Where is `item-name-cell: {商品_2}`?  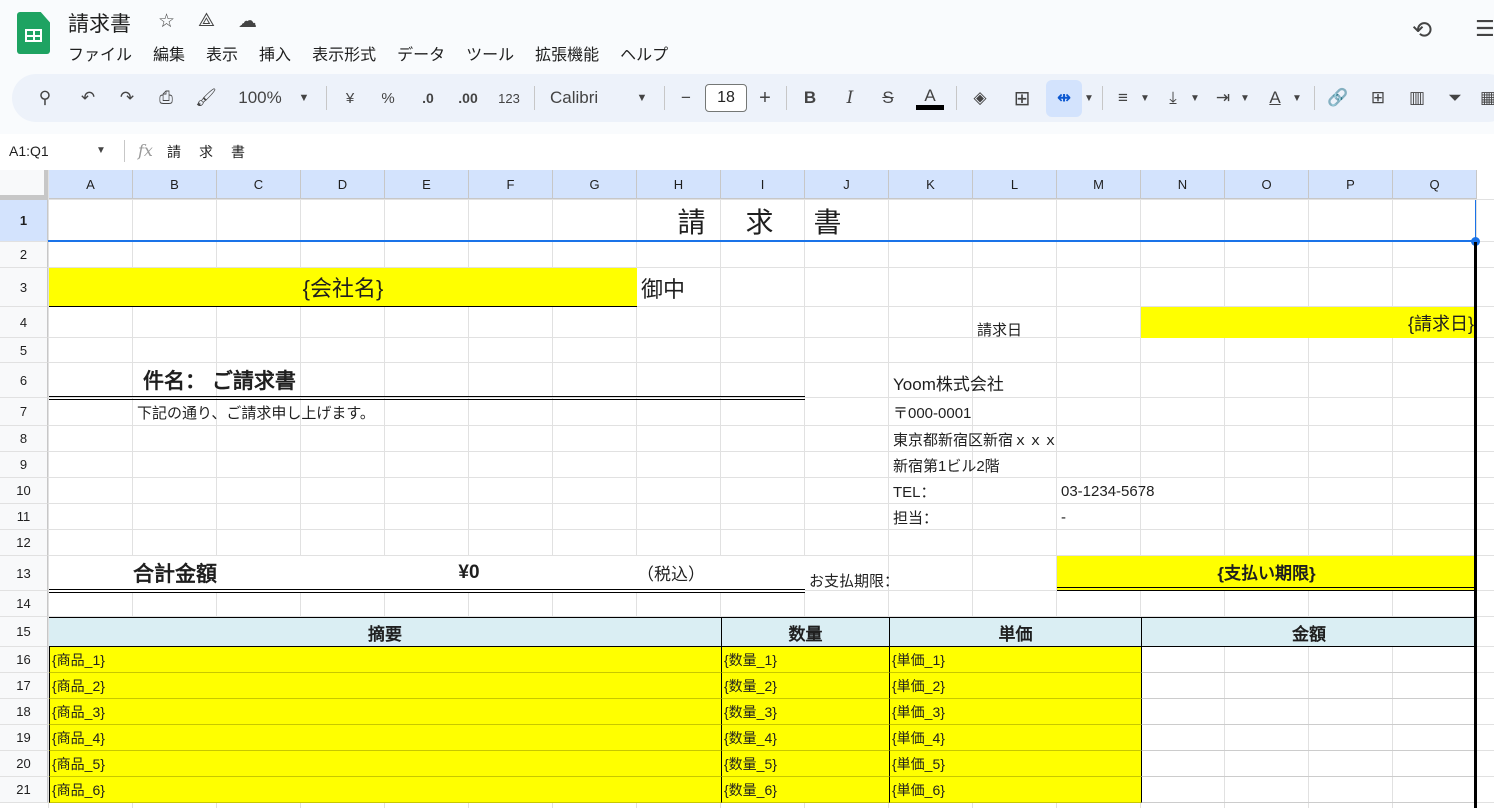
item-name-cell: {商品_2} is located at coordinates (385, 686).